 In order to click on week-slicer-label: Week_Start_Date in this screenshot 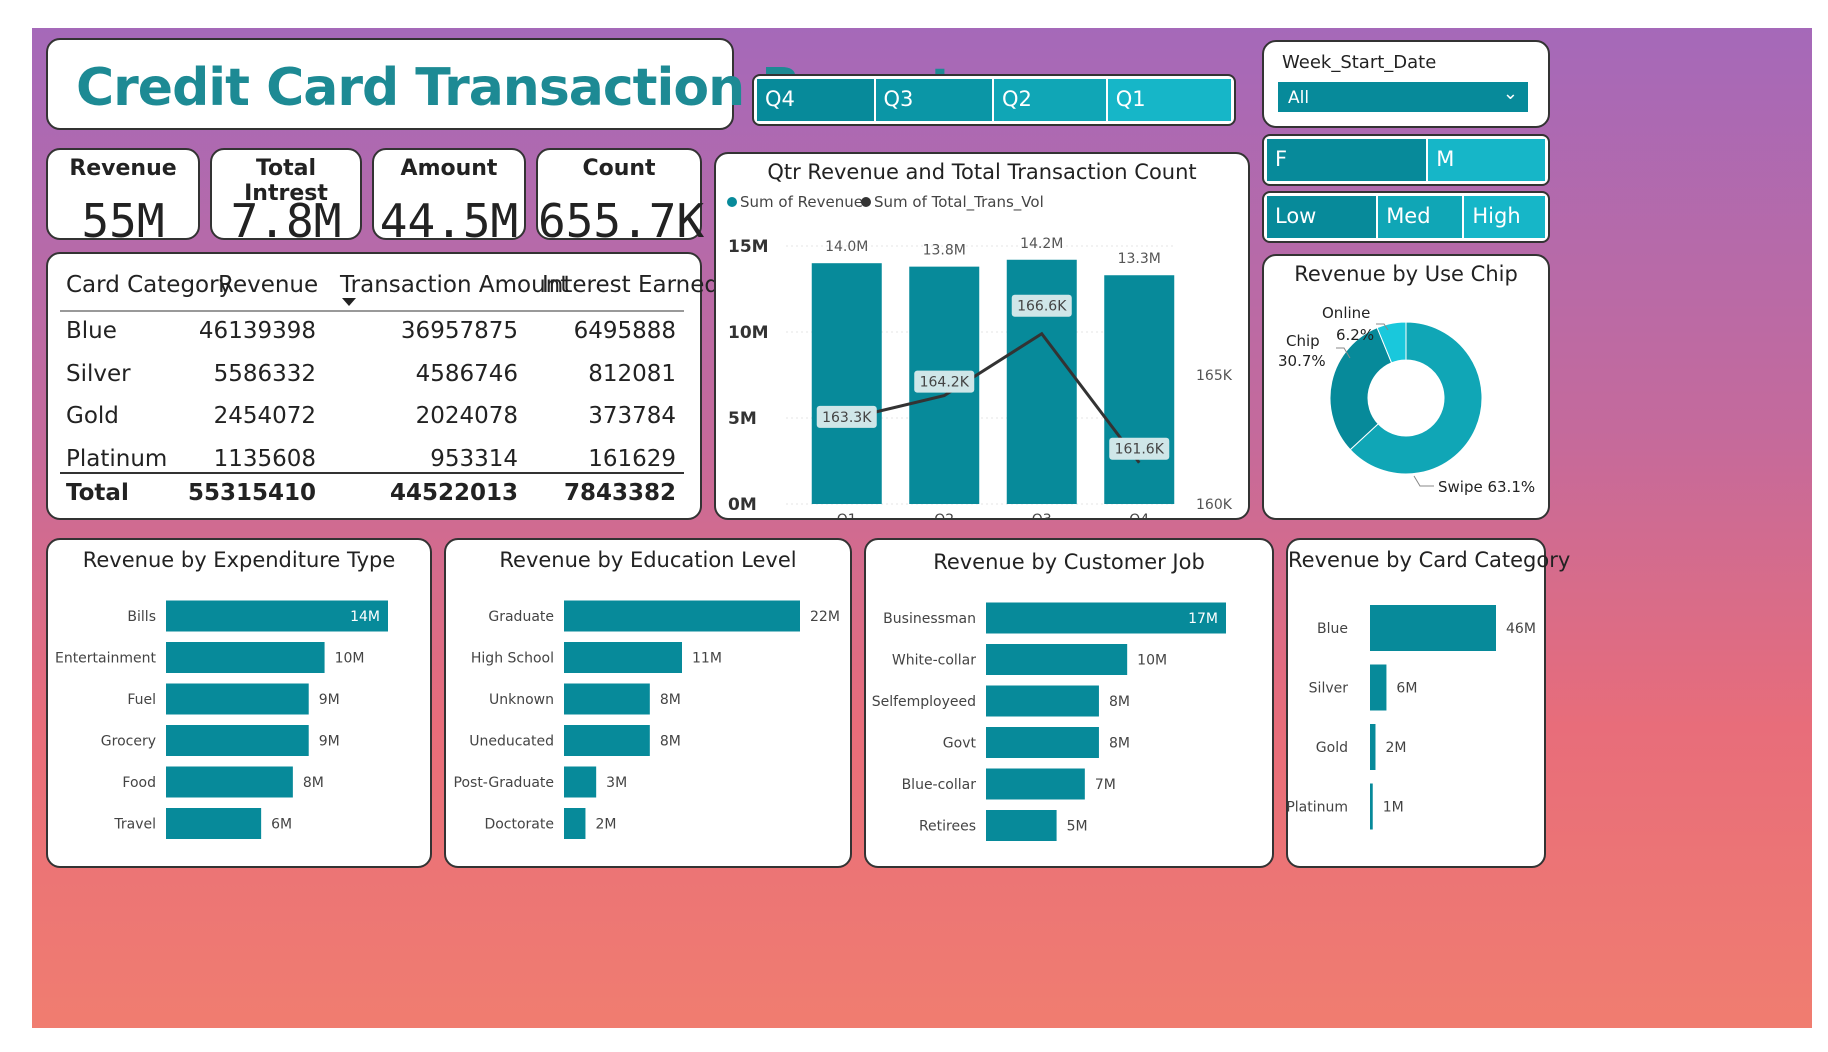, I will do `click(1359, 62)`.